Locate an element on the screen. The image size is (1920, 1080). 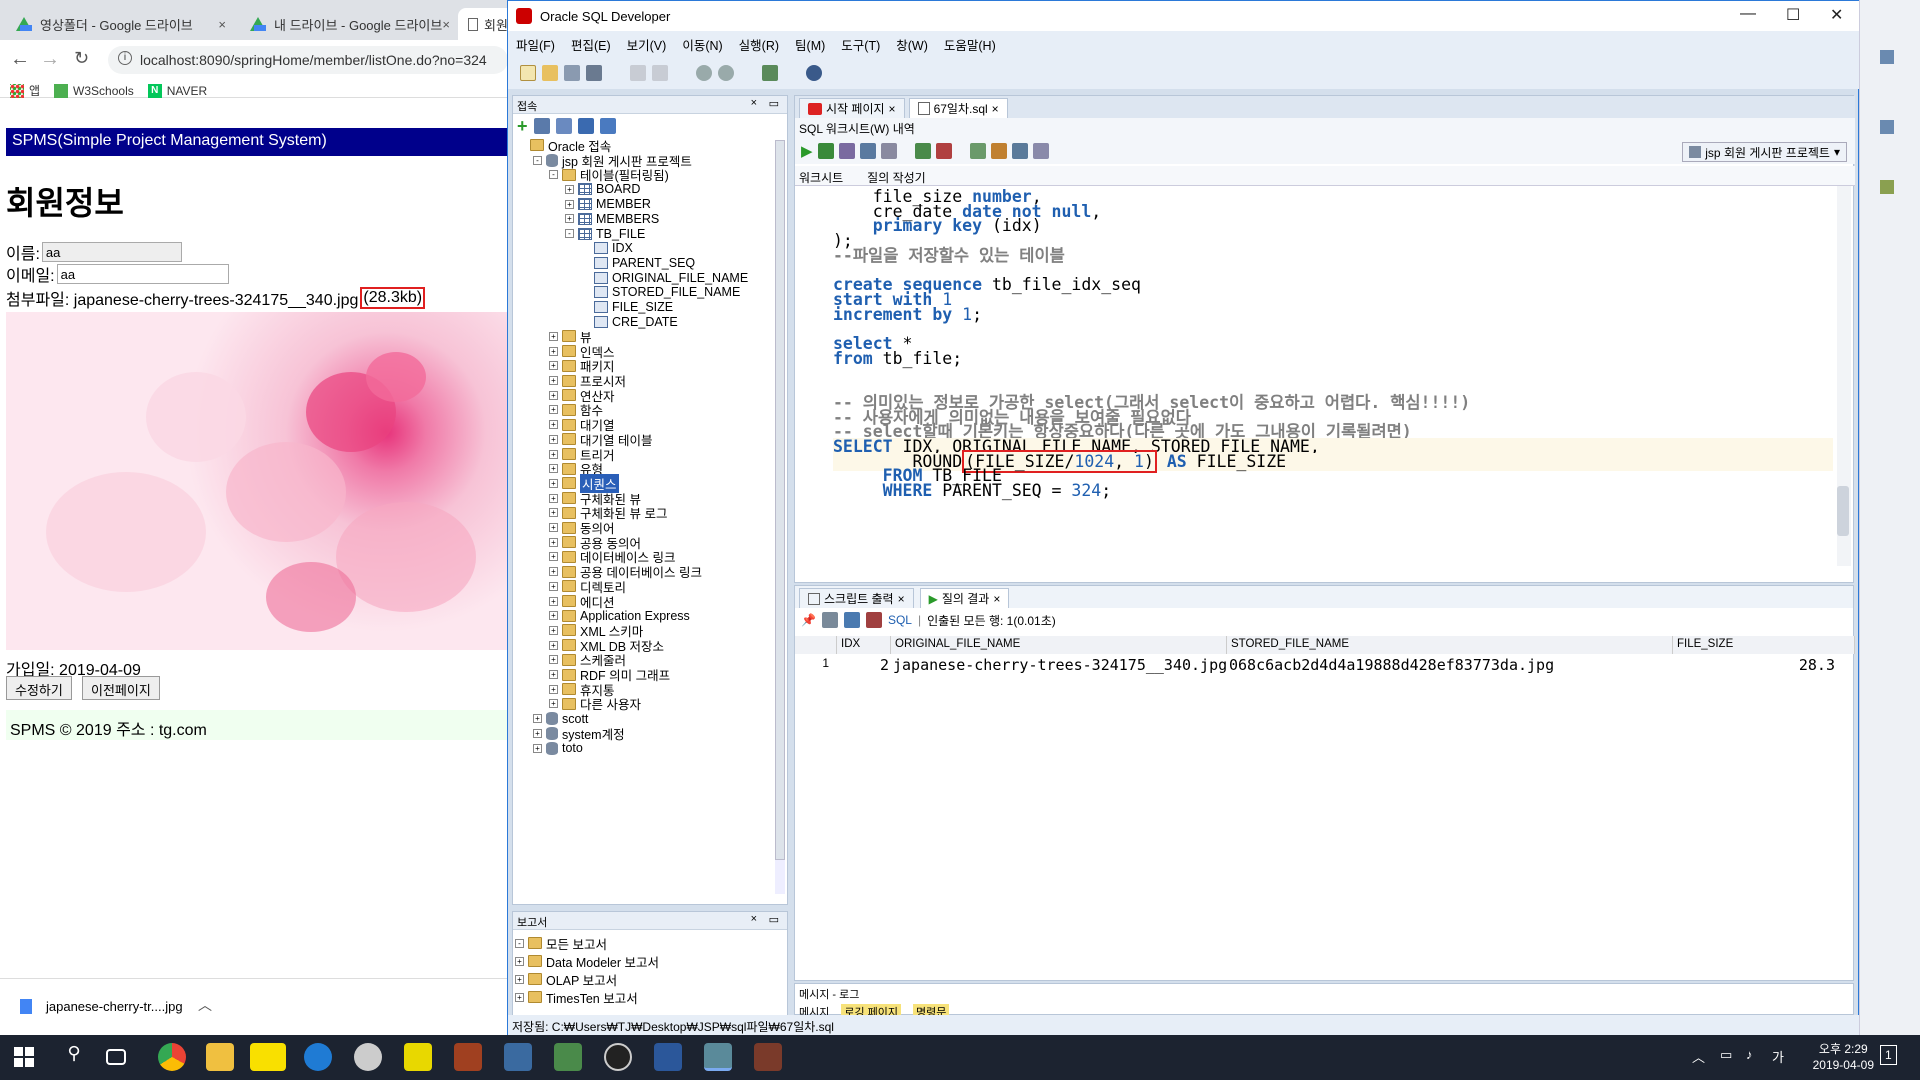
notification-icon: 1 is located at coordinates (1888, 1055).